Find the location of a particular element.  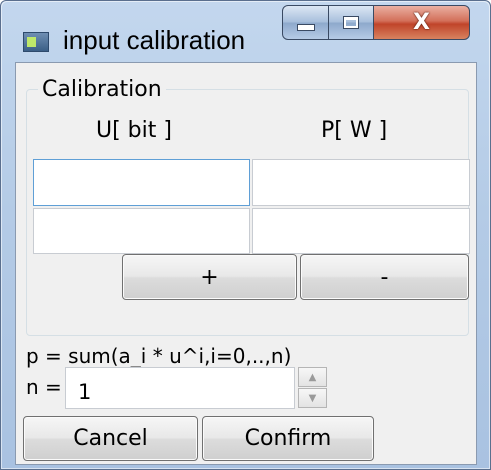

polynomial-formula: p = sum(a_i * u^i,i=0,..,n) is located at coordinates (159, 356).